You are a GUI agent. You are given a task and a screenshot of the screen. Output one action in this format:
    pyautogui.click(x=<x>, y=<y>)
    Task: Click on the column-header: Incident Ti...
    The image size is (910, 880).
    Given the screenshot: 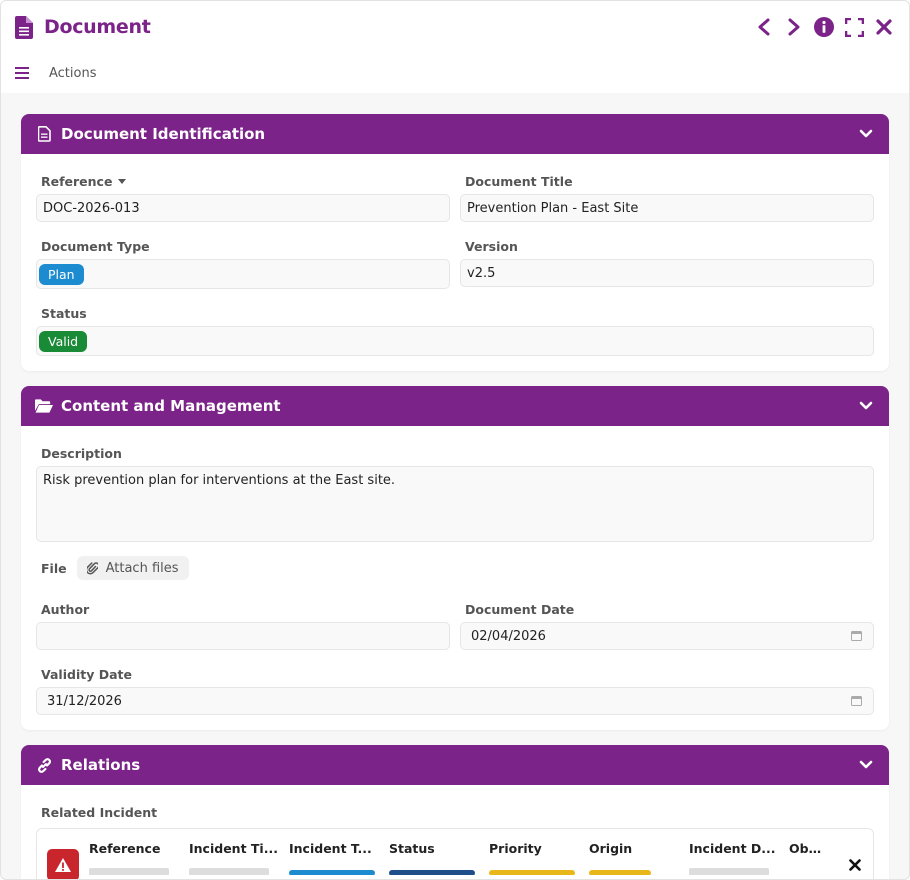 What is the action you would take?
    pyautogui.click(x=239, y=858)
    